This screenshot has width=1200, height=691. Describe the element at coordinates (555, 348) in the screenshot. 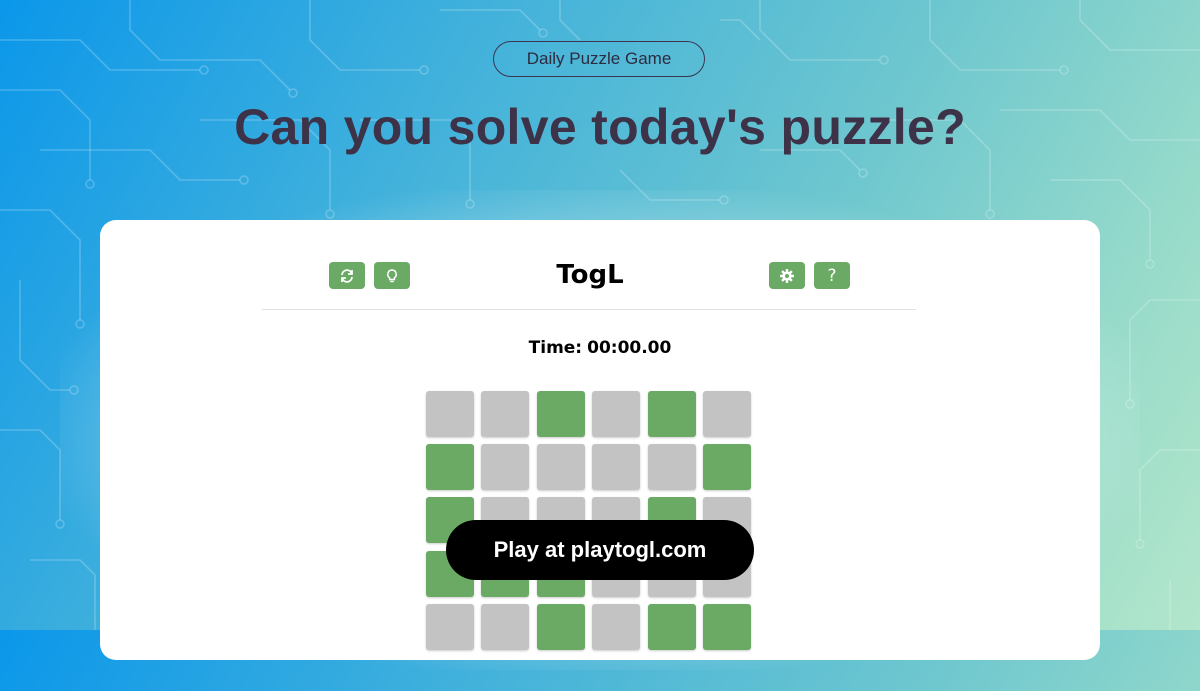

I see `timer-label: Time:` at that location.